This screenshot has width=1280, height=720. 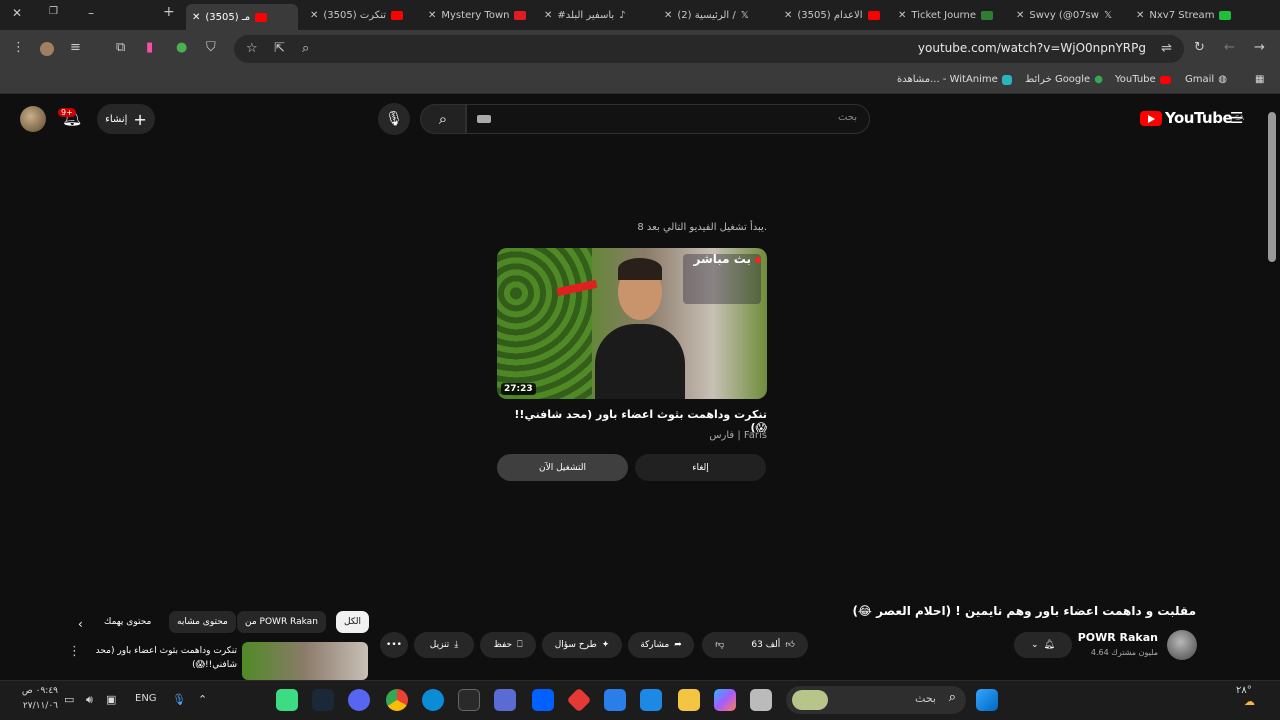 I want to click on extension-badge-icon: ●, so click(x=181, y=47).